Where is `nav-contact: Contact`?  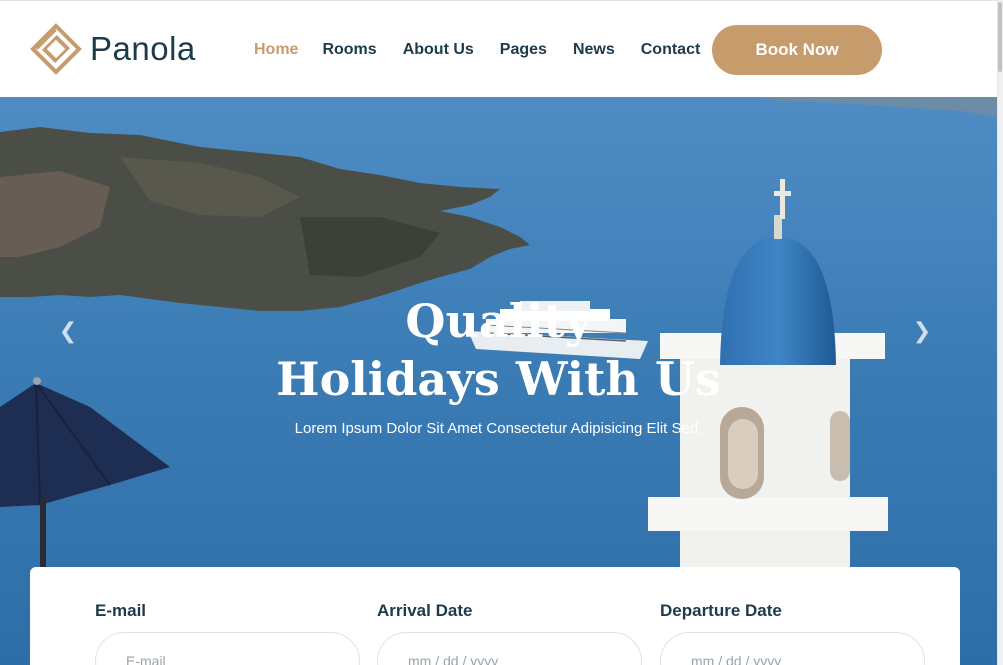 nav-contact: Contact is located at coordinates (671, 50).